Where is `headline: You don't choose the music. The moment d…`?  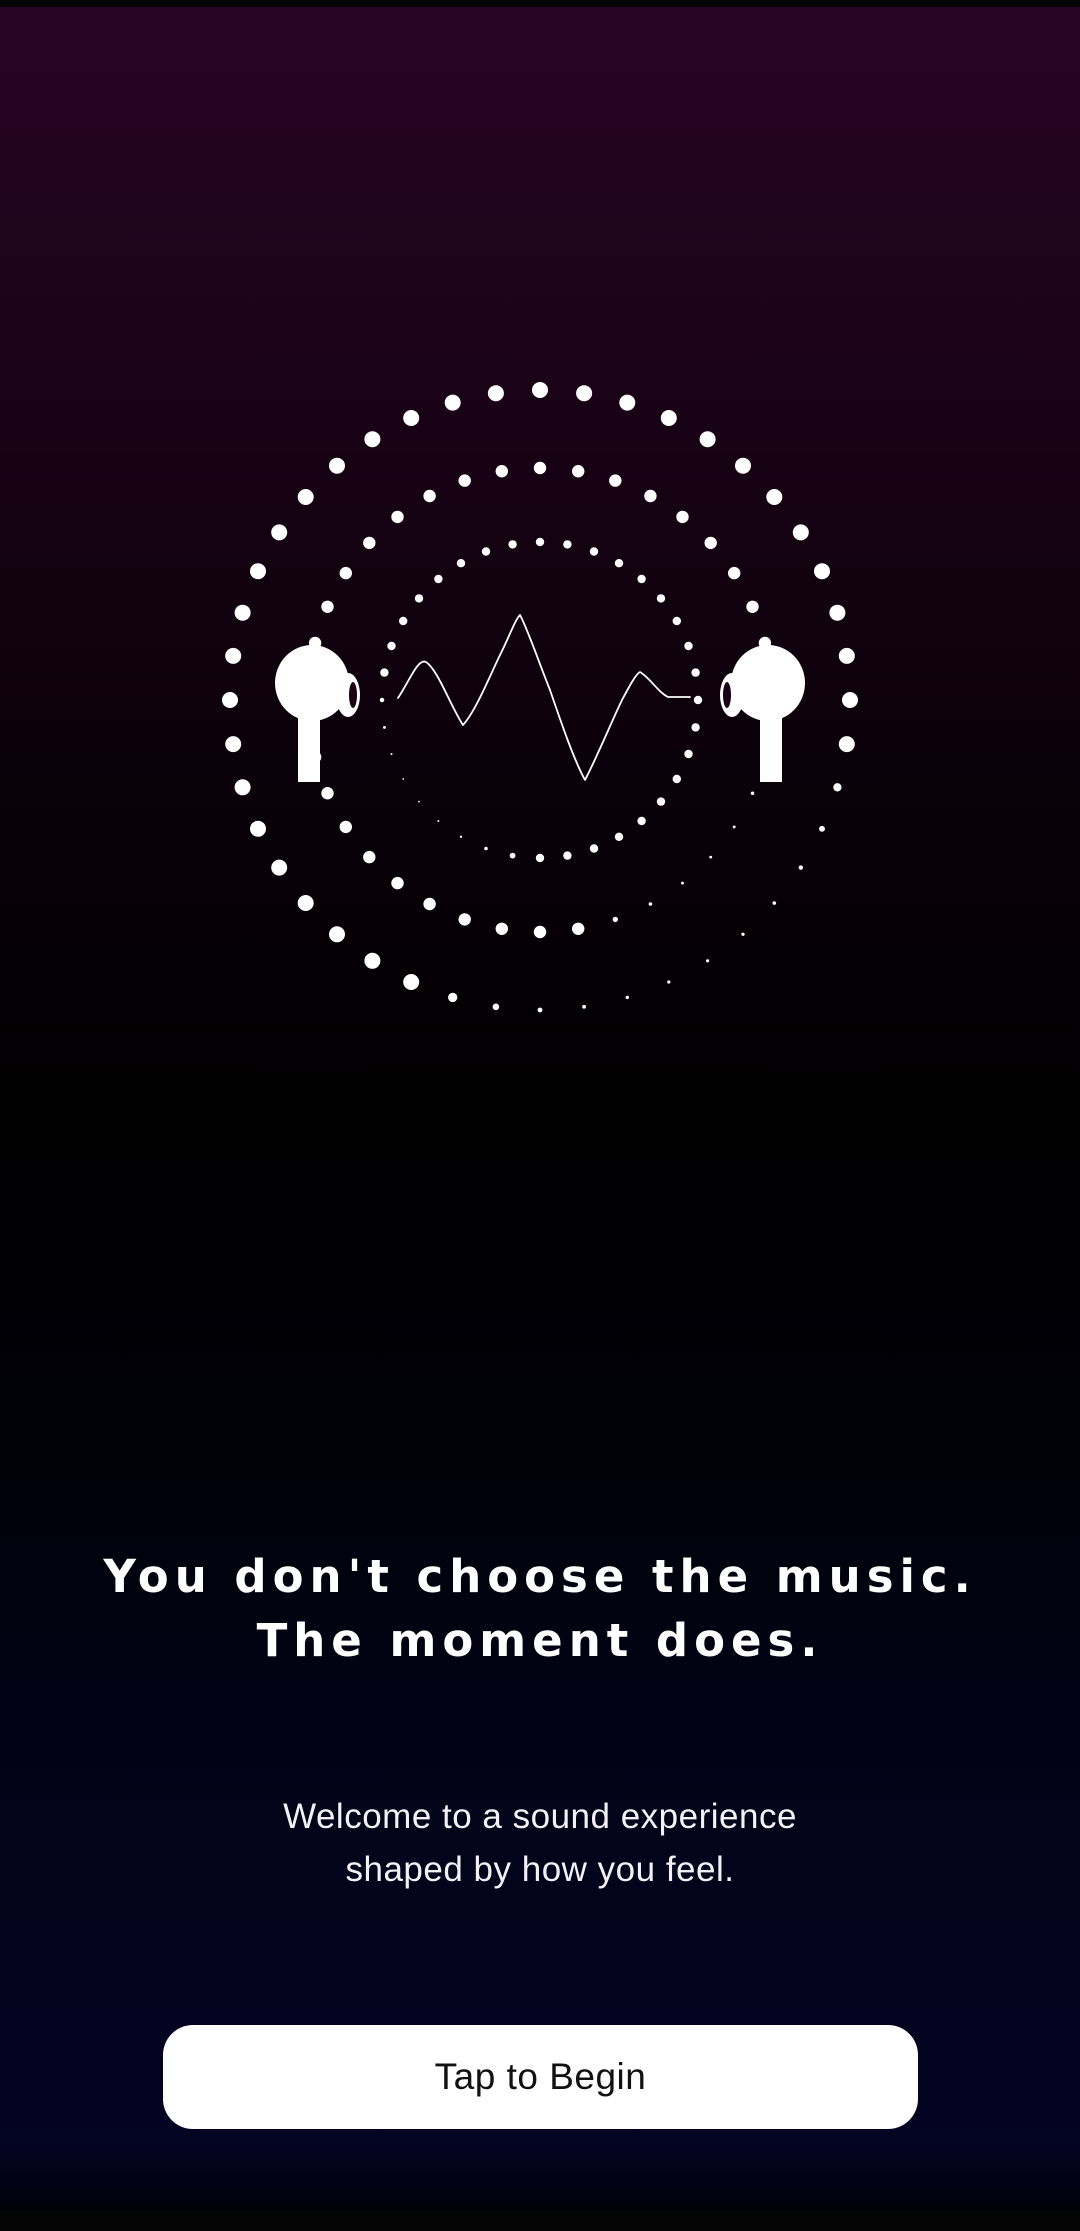 headline: You don't choose the music. The moment d… is located at coordinates (540, 1609).